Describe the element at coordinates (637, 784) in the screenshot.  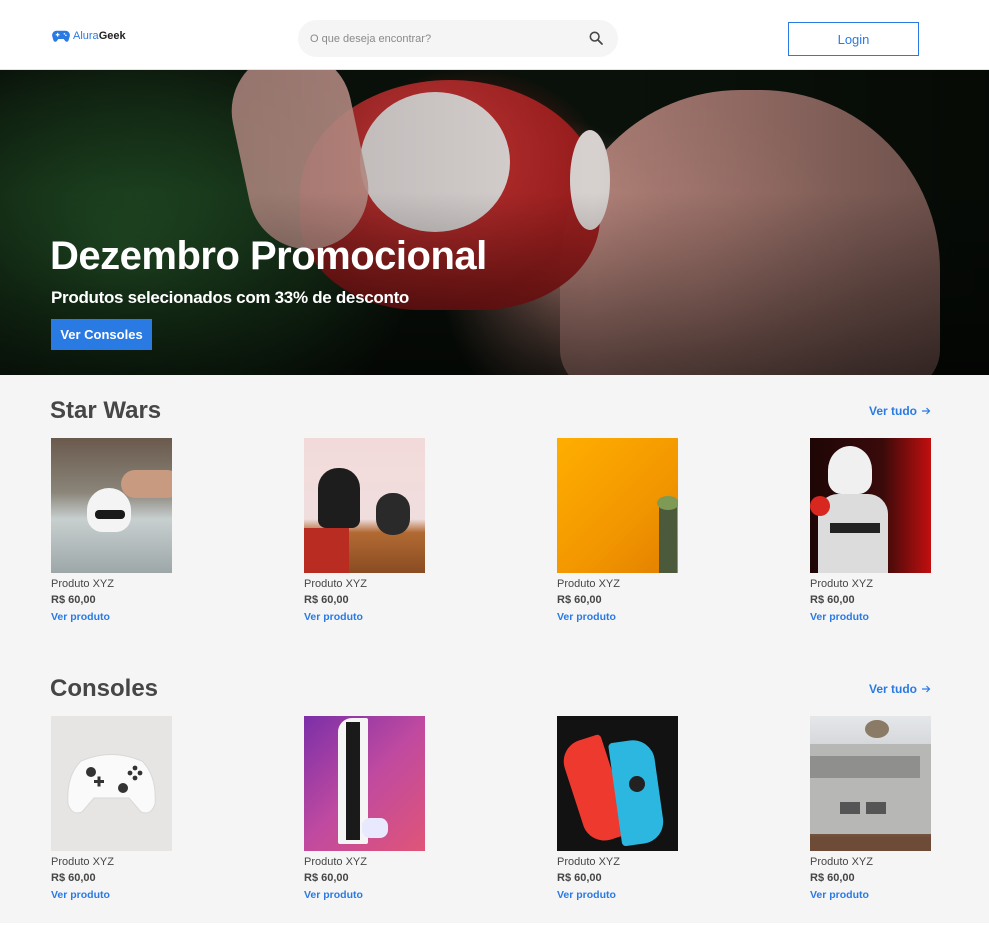
I see `joystick-shape` at that location.